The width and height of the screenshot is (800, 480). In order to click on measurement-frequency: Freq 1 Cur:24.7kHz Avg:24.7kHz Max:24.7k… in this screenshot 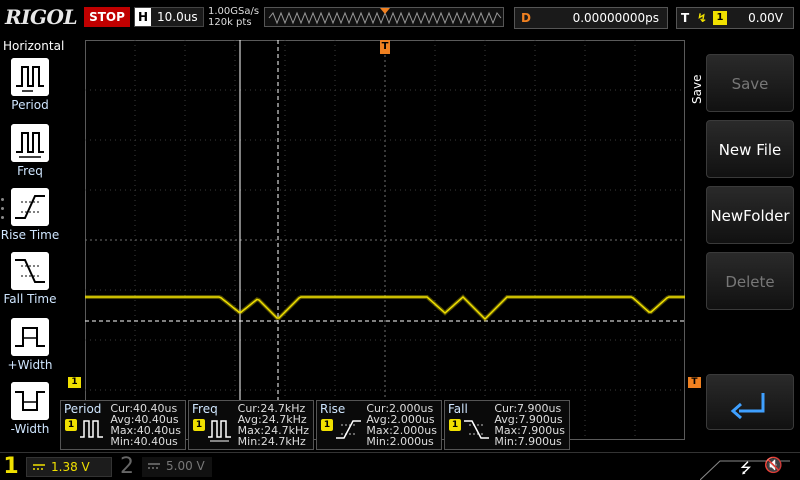, I will do `click(251, 425)`.